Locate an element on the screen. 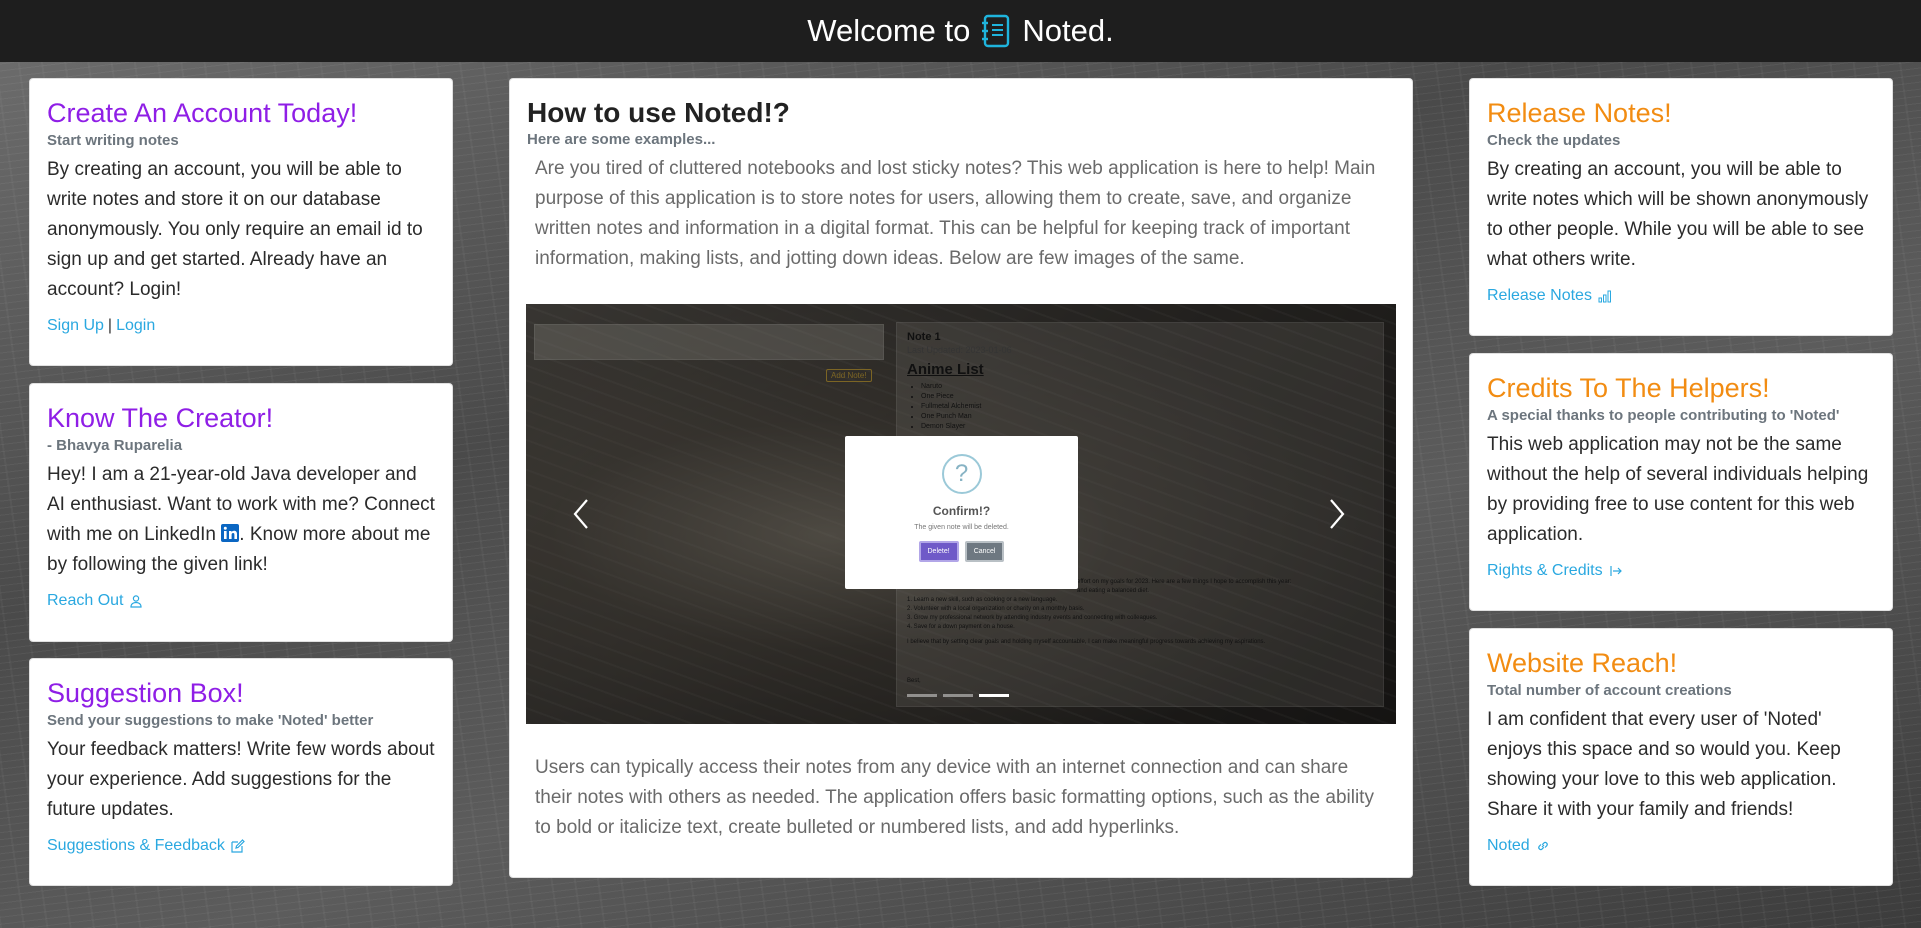 This screenshot has width=1921, height=928. brand-name: Noted. is located at coordinates (1068, 30).